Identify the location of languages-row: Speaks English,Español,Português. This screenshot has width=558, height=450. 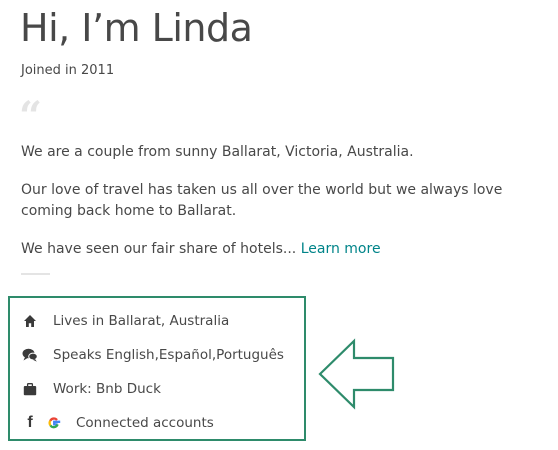
(147, 355).